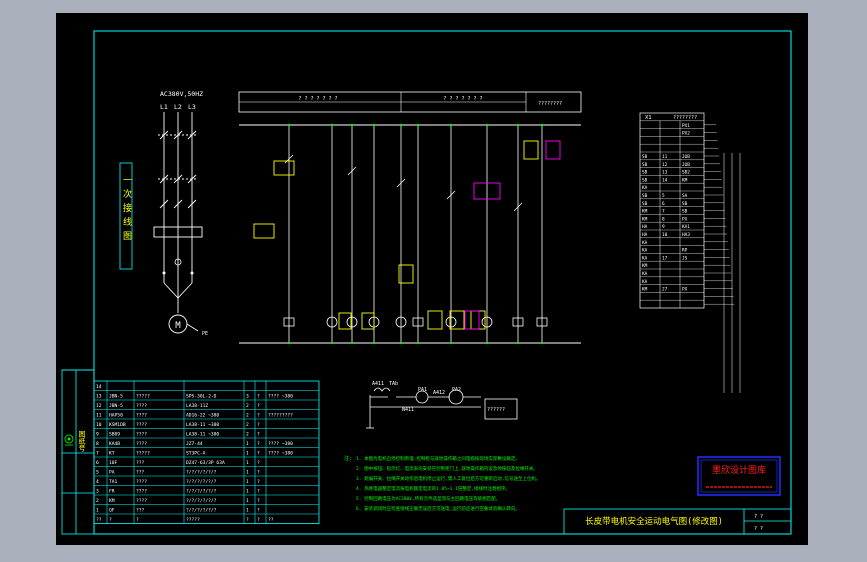 The height and width of the screenshot is (562, 867). I want to click on terminal-block-frame, so click(672, 210).